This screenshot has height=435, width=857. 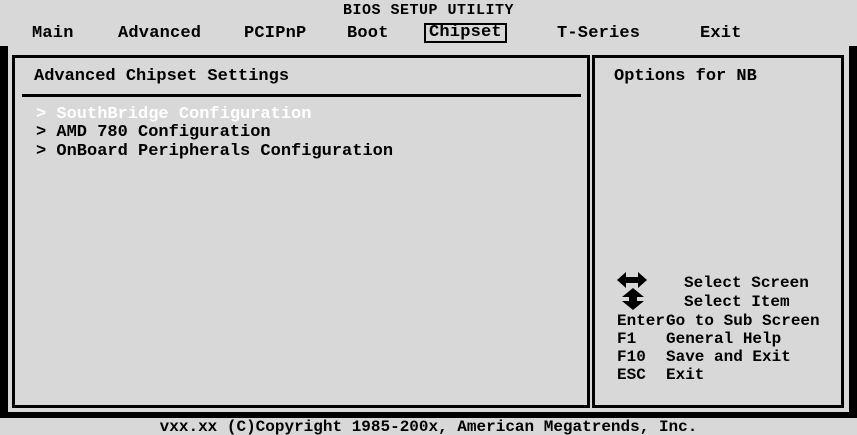 I want to click on help-exit: Exit, so click(x=685, y=375).